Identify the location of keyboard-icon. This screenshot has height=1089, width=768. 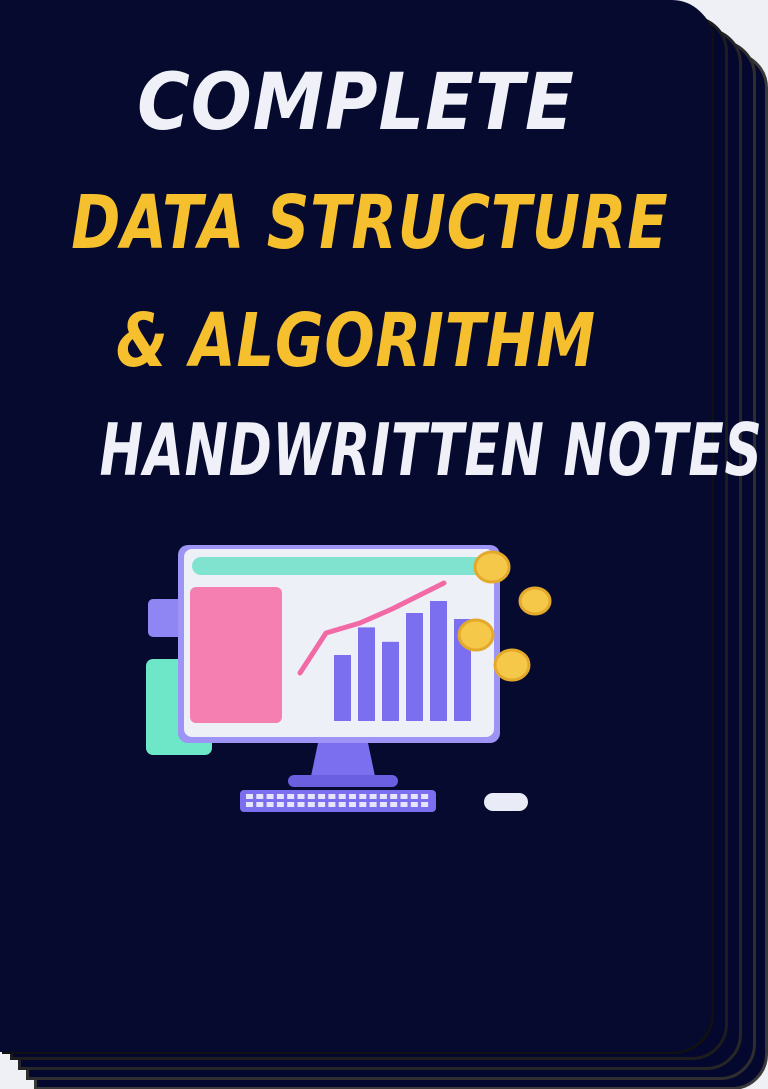
(338, 801).